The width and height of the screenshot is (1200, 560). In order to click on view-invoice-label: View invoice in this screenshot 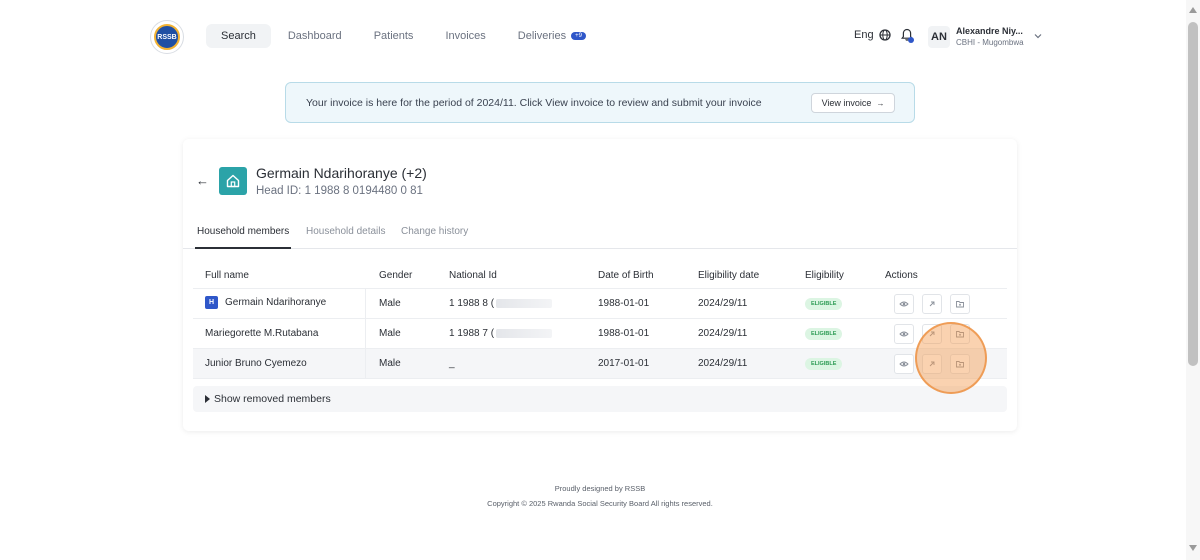, I will do `click(846, 103)`.